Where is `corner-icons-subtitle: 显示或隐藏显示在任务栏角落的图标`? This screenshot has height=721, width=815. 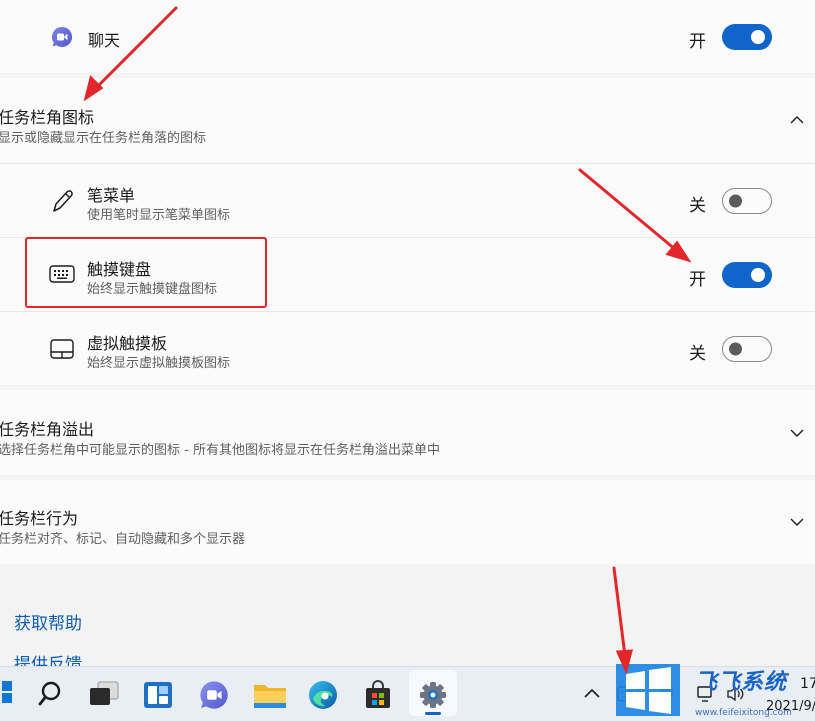 corner-icons-subtitle: 显示或隐藏显示在任务栏角落的图标 is located at coordinates (103, 138).